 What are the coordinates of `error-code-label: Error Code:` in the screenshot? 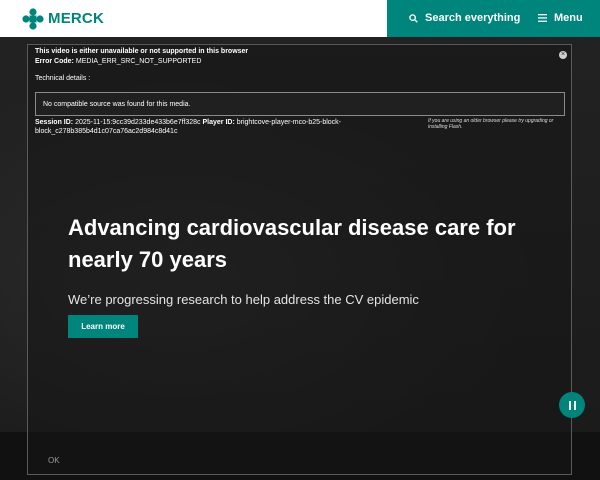 It's located at (54, 61).